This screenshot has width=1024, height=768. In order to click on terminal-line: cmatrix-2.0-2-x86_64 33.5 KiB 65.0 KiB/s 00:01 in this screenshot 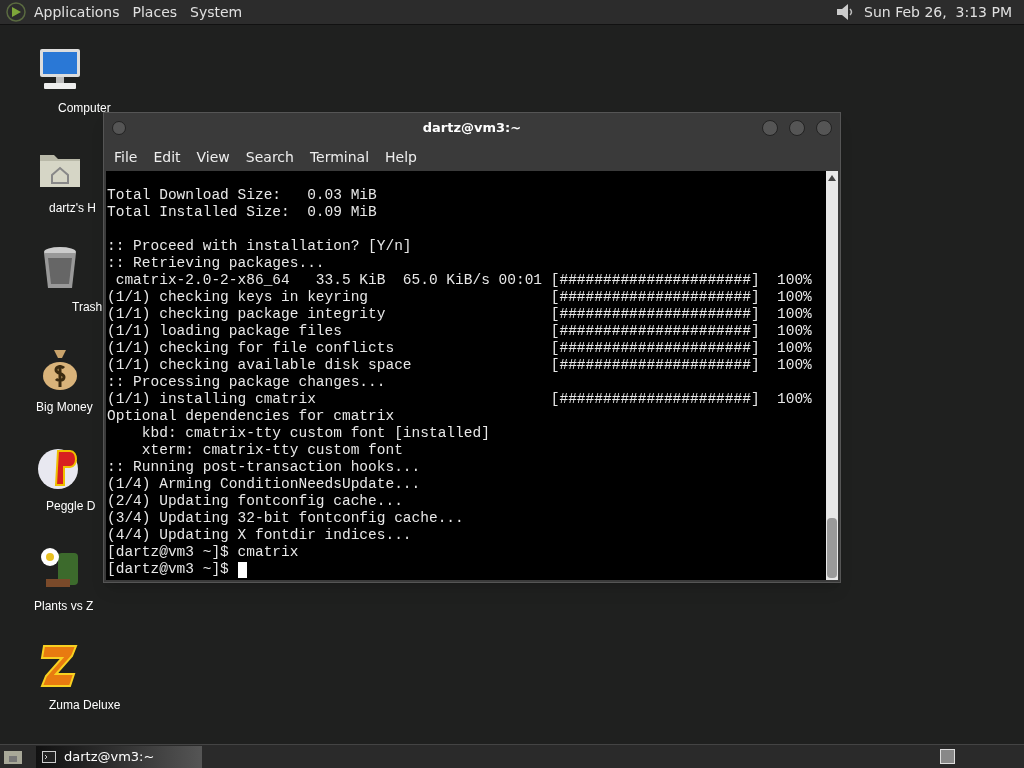, I will do `click(329, 280)`.